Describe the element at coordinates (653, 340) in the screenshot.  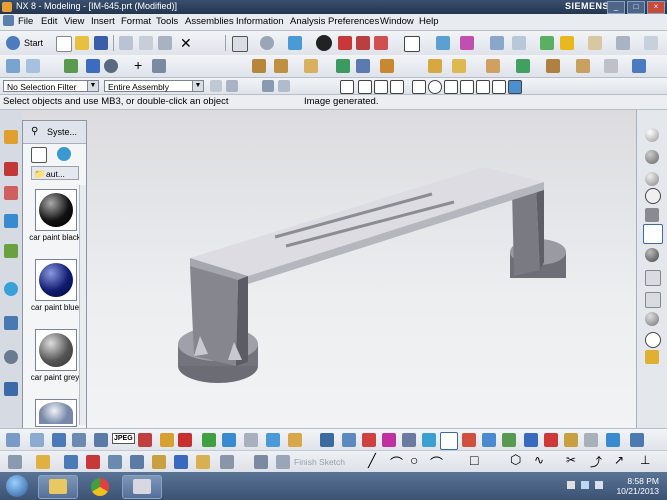
I see `no-show-icon` at that location.